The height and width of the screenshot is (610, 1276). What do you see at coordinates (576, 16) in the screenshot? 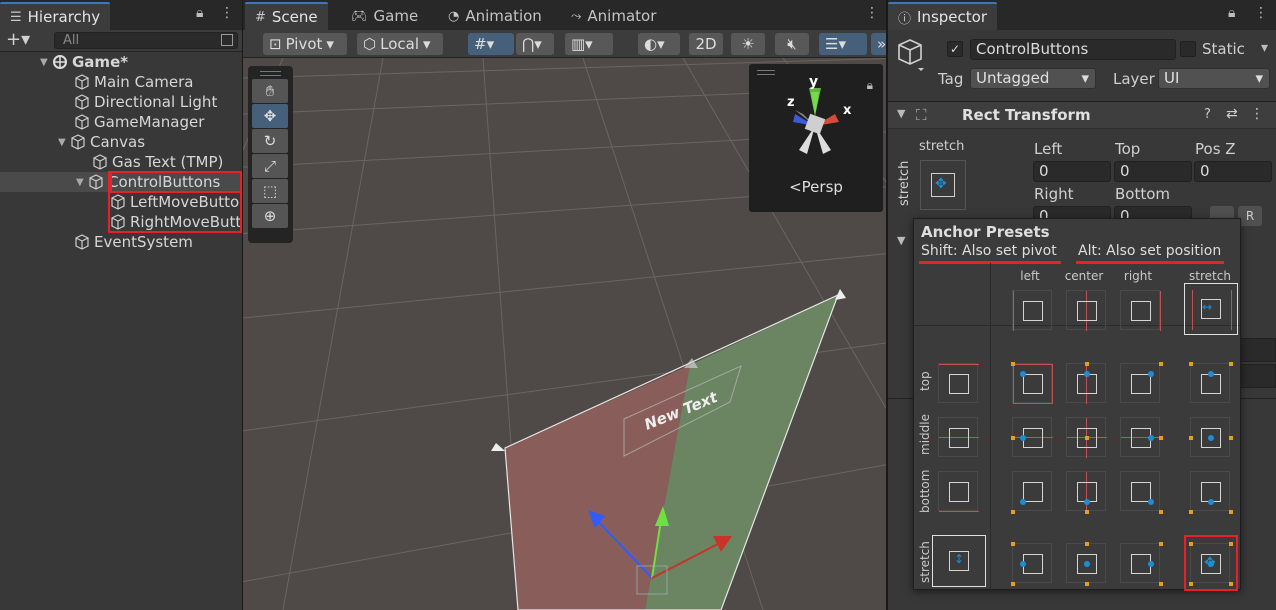
I see `animator-icon: ⤳` at bounding box center [576, 16].